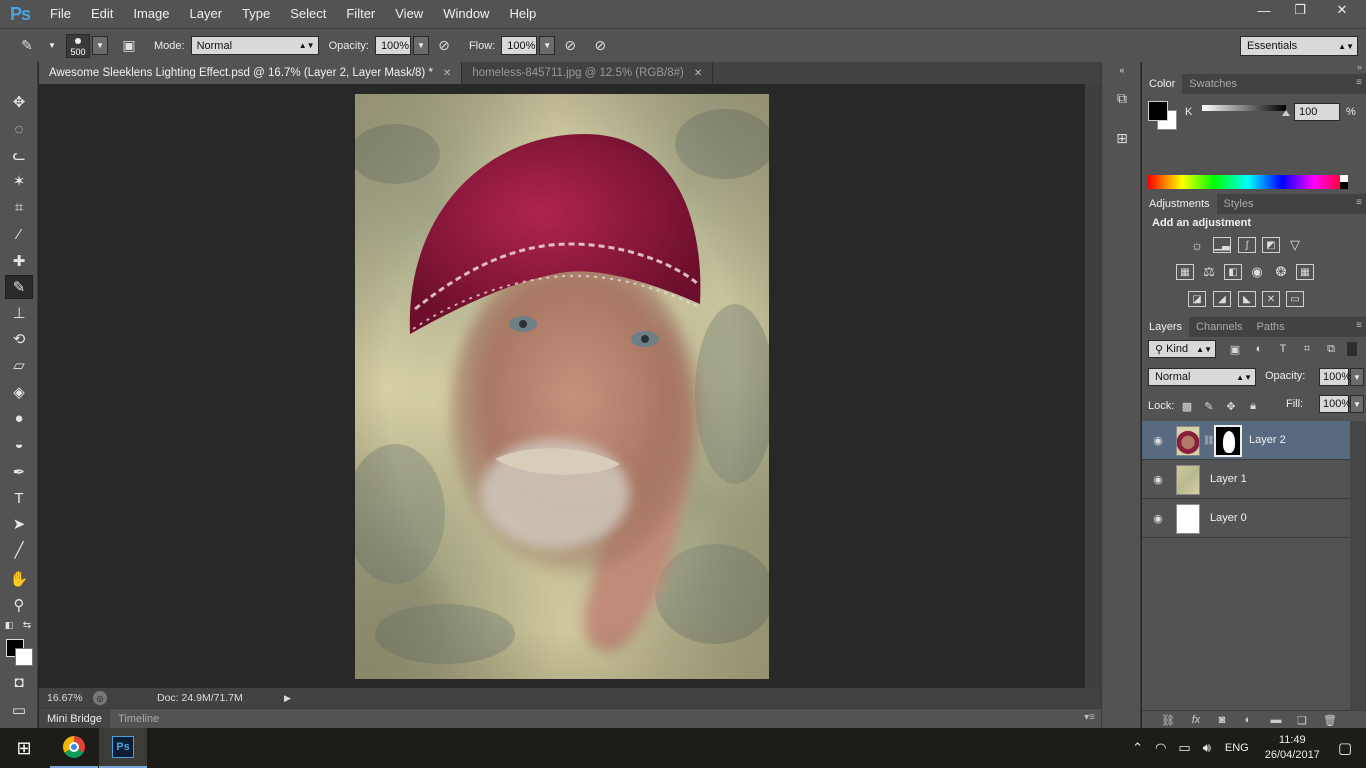  Describe the element at coordinates (19, 524) in the screenshot. I see `path-selection-tool-icon: ➤` at that location.